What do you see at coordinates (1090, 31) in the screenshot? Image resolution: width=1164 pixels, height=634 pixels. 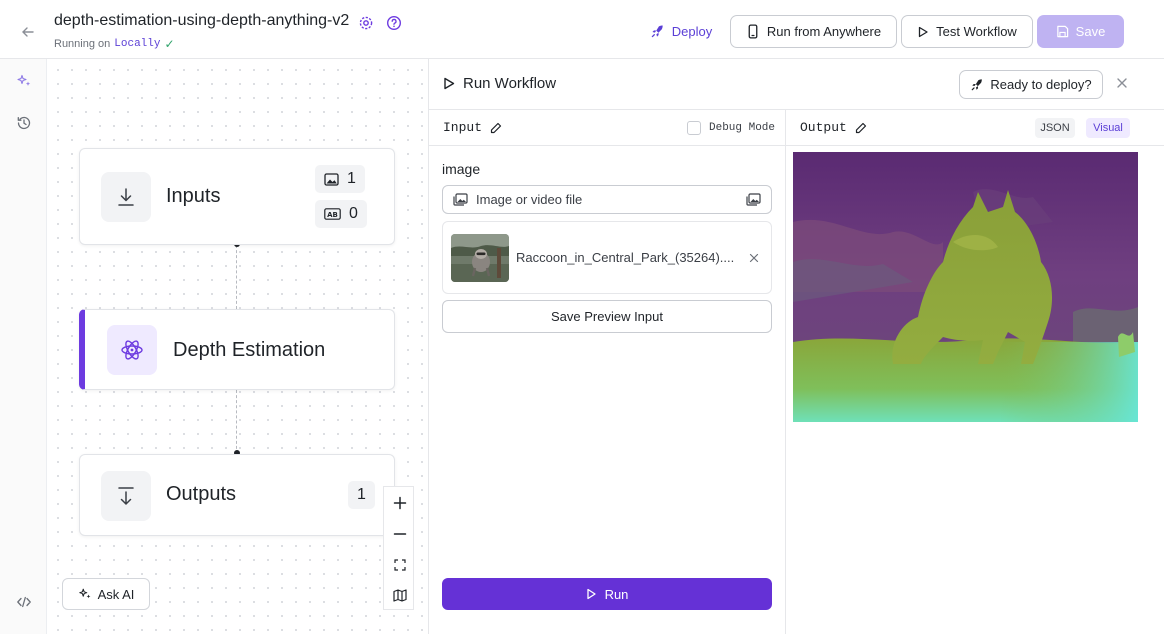 I see `save-label: Save` at bounding box center [1090, 31].